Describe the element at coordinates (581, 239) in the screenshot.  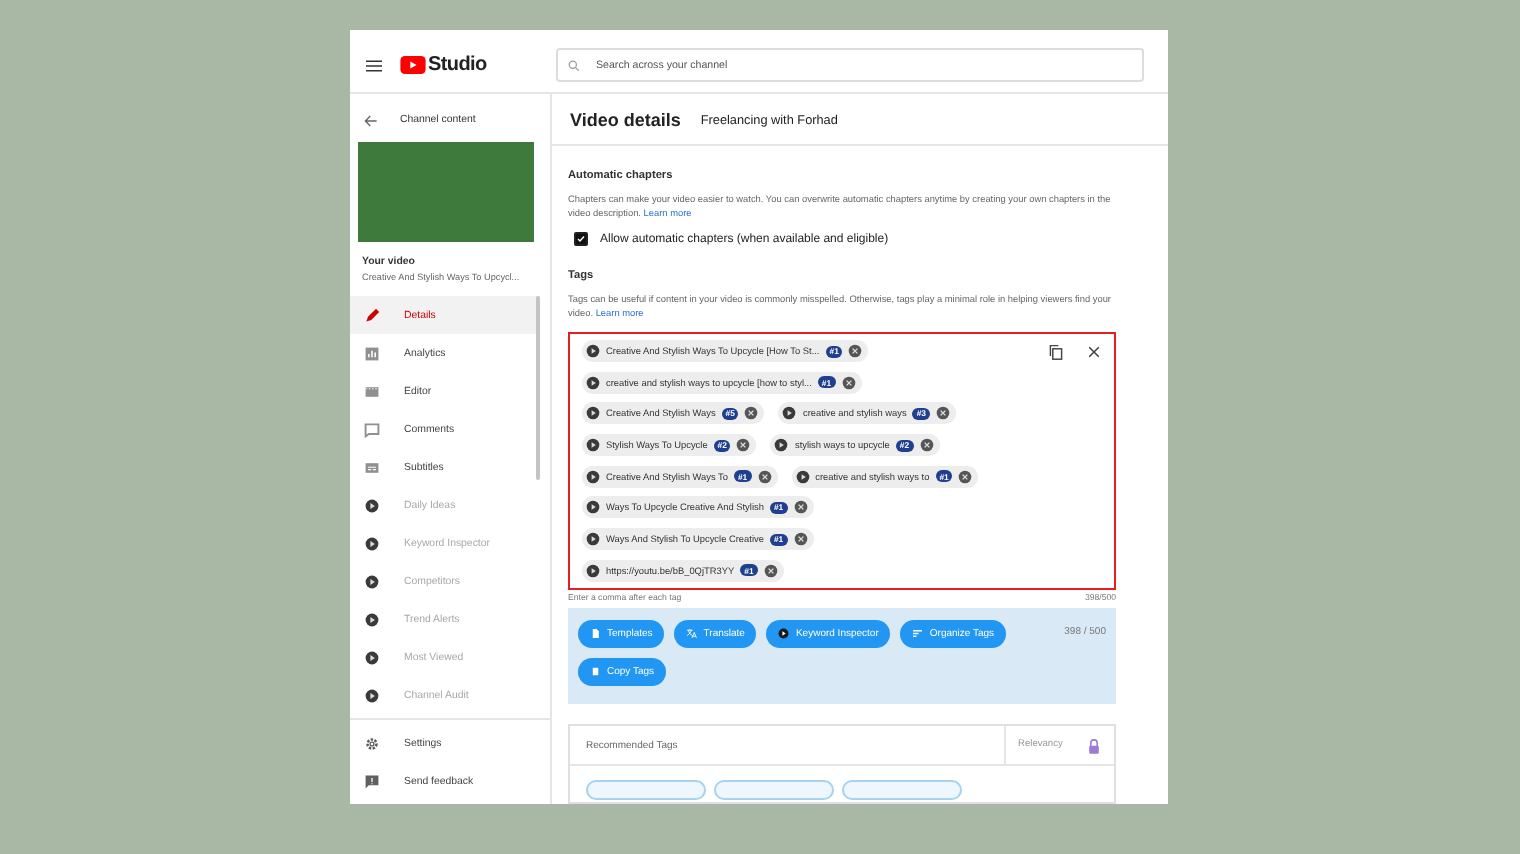
I see `checkbox` at that location.